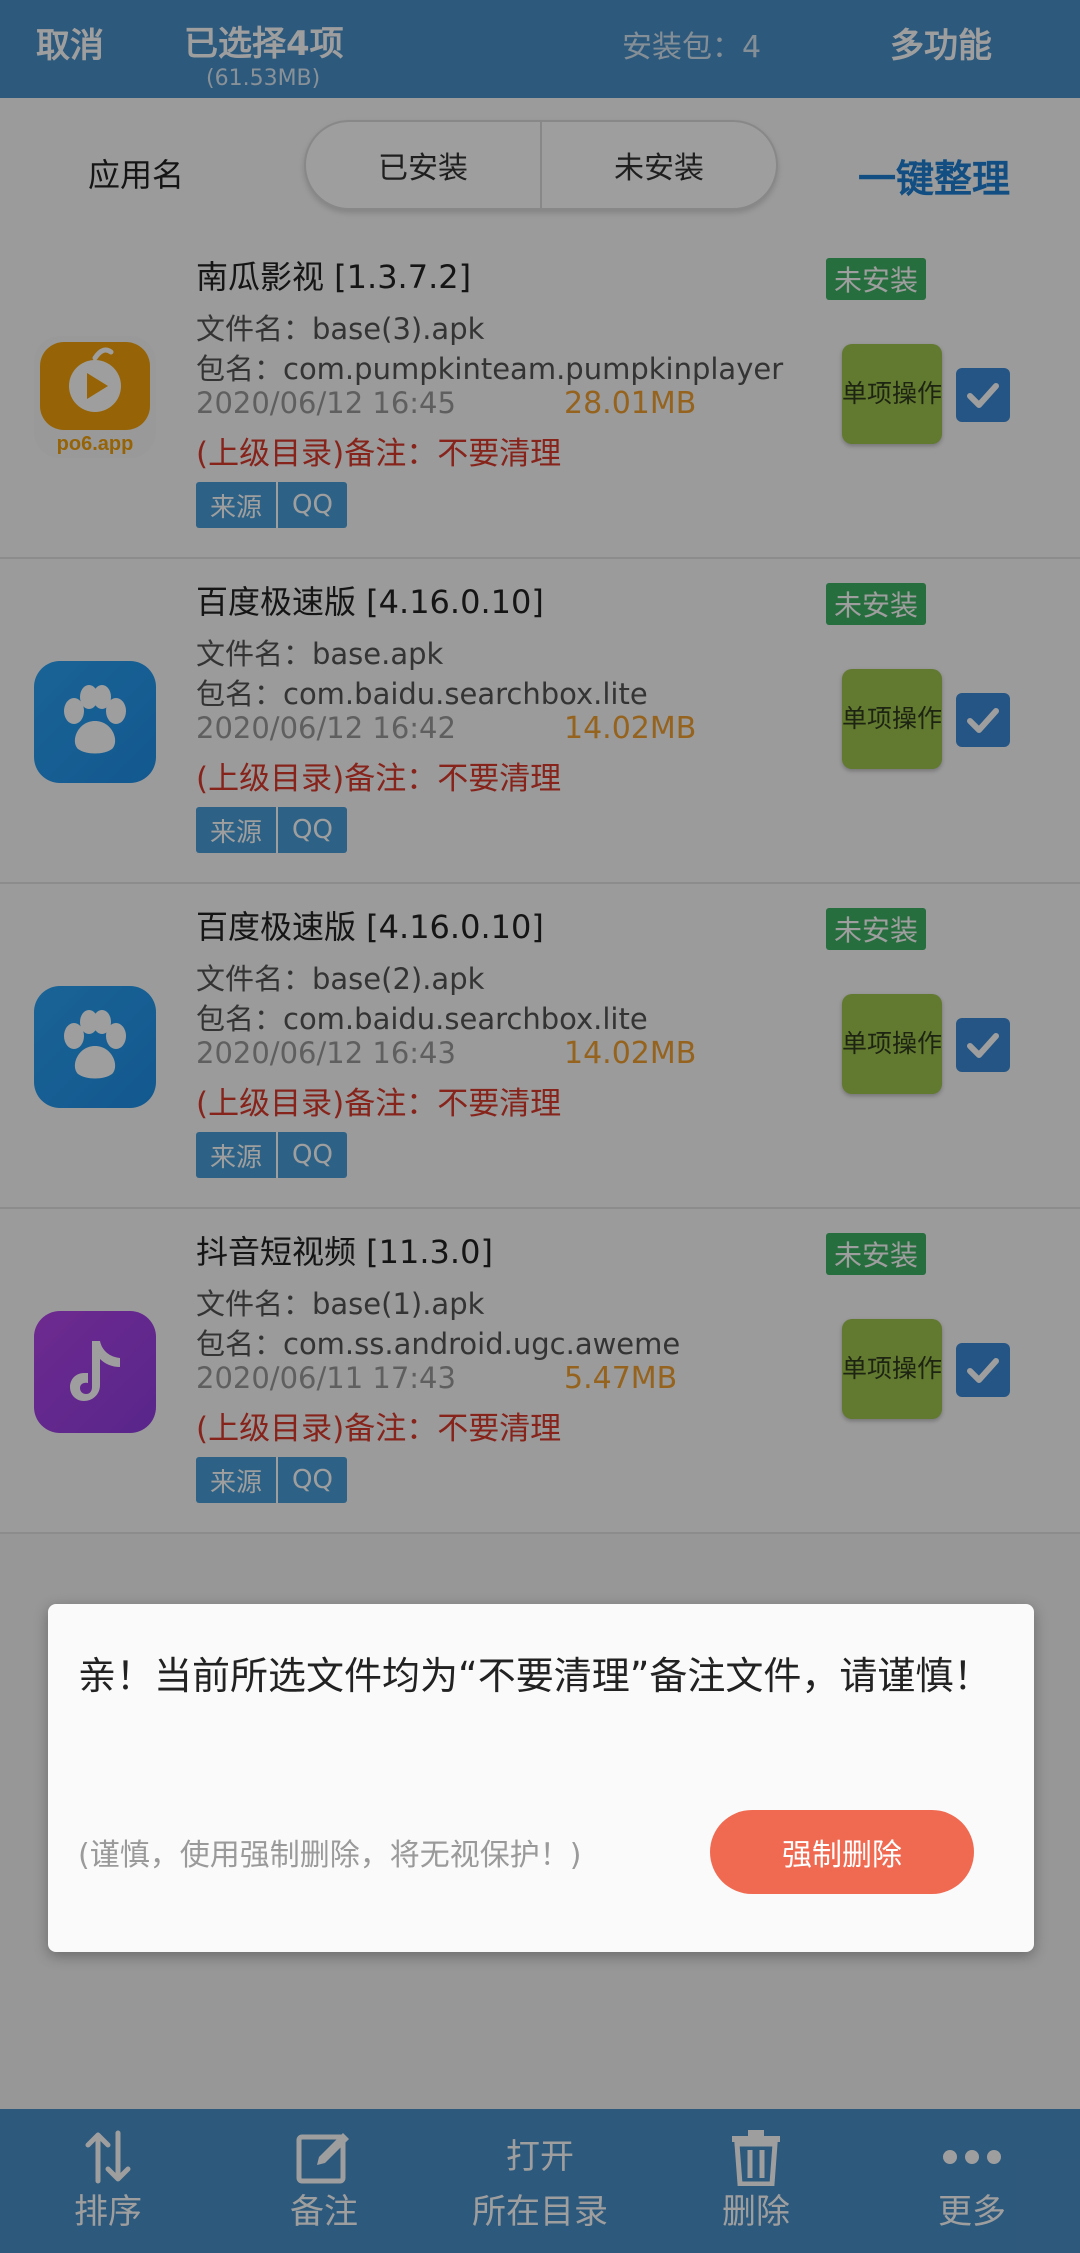 The height and width of the screenshot is (2253, 1080). I want to click on force-delete-button: 强制删除, so click(842, 1852).